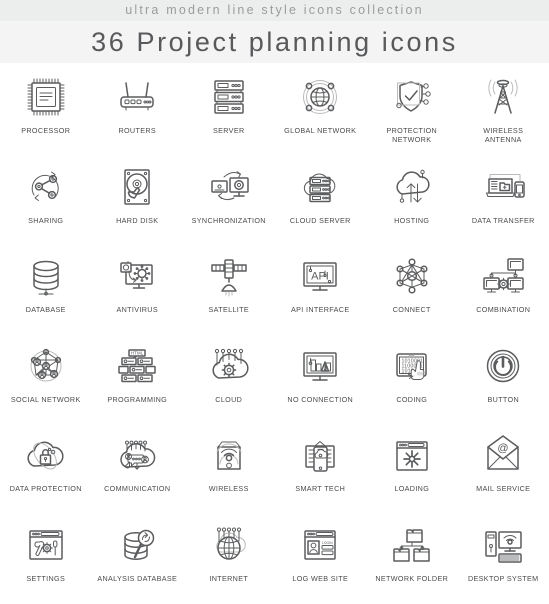 The width and height of the screenshot is (549, 604). I want to click on page-title: 36 Project planning icons, so click(274, 42).